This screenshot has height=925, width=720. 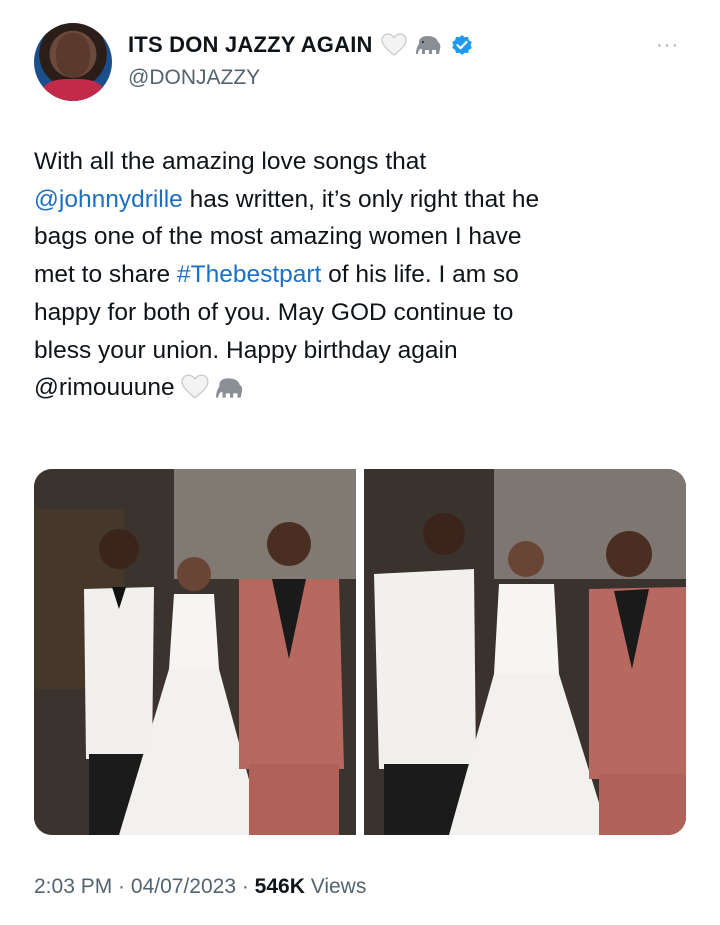 I want to click on tweet-metadata: 2:03 PM · 04/07/2023 · 546K Views, so click(x=200, y=887).